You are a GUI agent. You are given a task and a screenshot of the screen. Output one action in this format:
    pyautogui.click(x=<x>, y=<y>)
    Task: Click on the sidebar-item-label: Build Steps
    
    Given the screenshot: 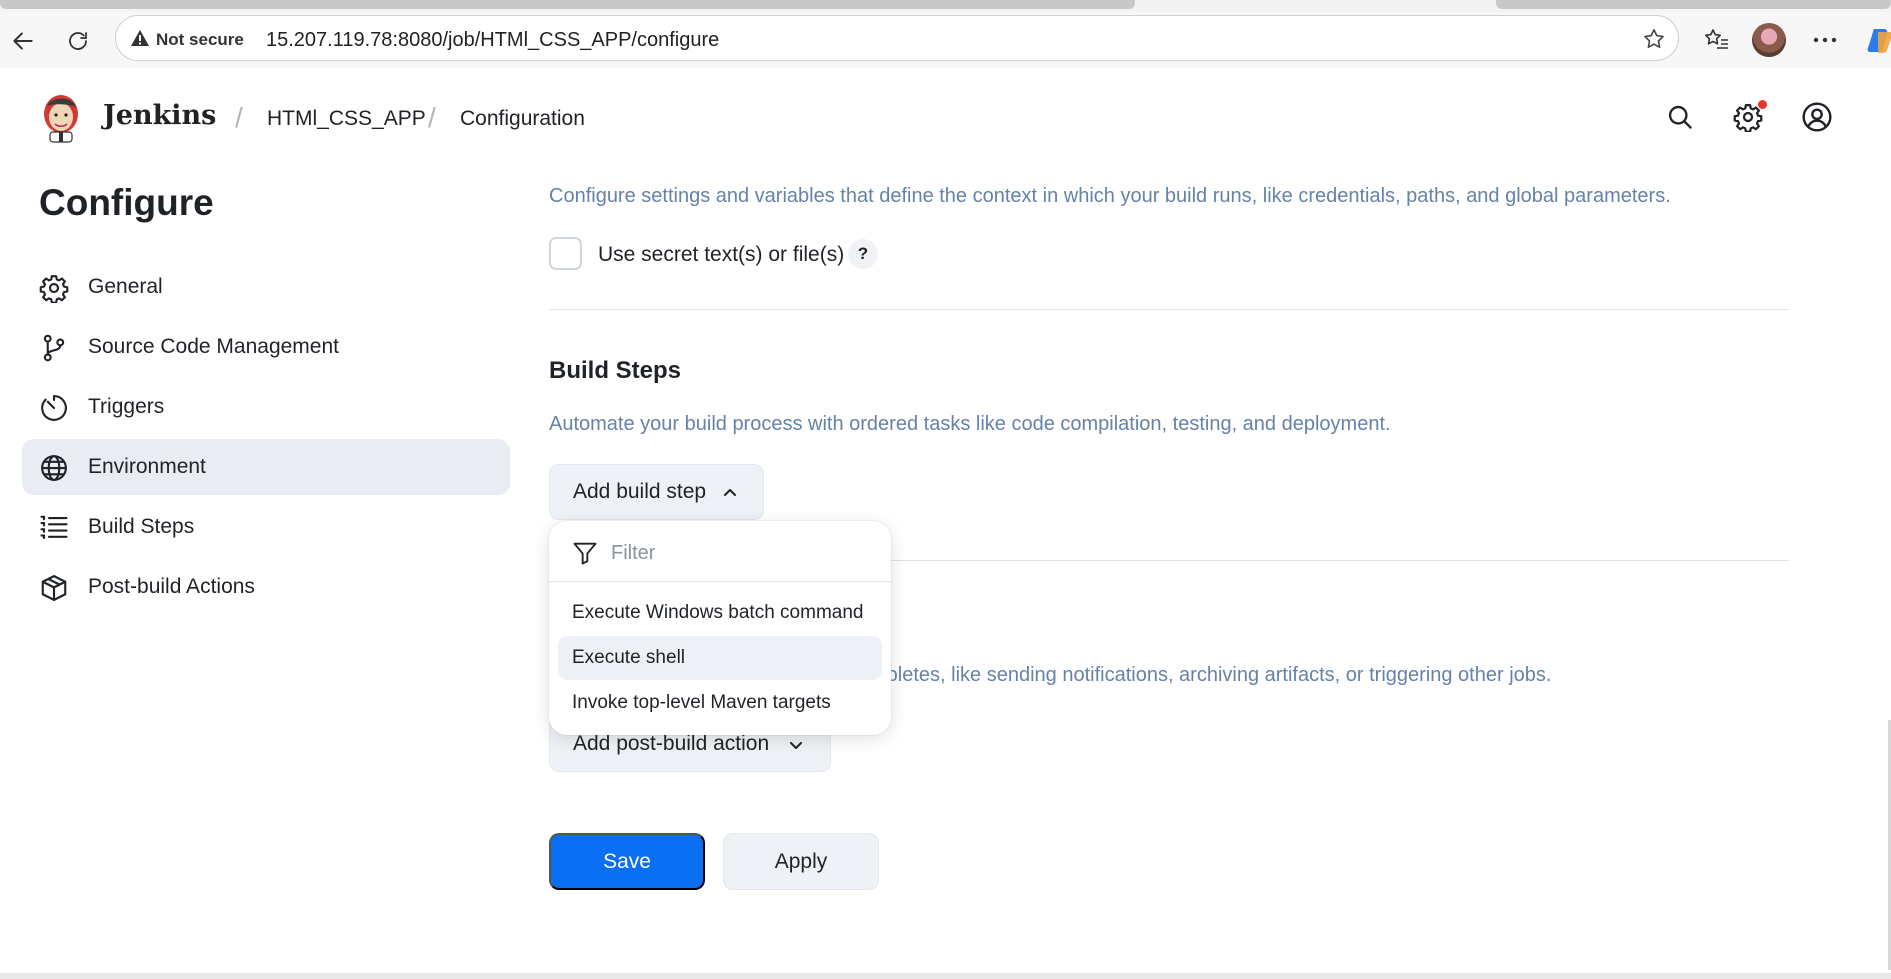 What is the action you would take?
    pyautogui.click(x=141, y=526)
    